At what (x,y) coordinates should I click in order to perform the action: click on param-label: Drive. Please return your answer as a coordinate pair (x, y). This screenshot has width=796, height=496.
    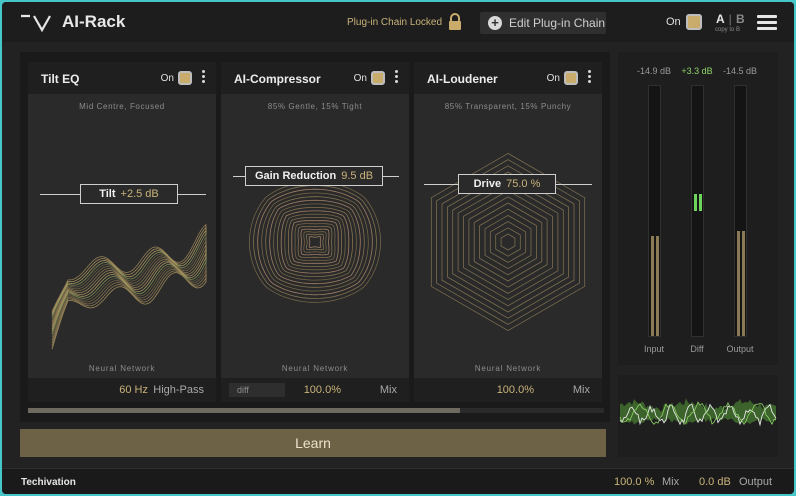
    Looking at the image, I should click on (487, 184).